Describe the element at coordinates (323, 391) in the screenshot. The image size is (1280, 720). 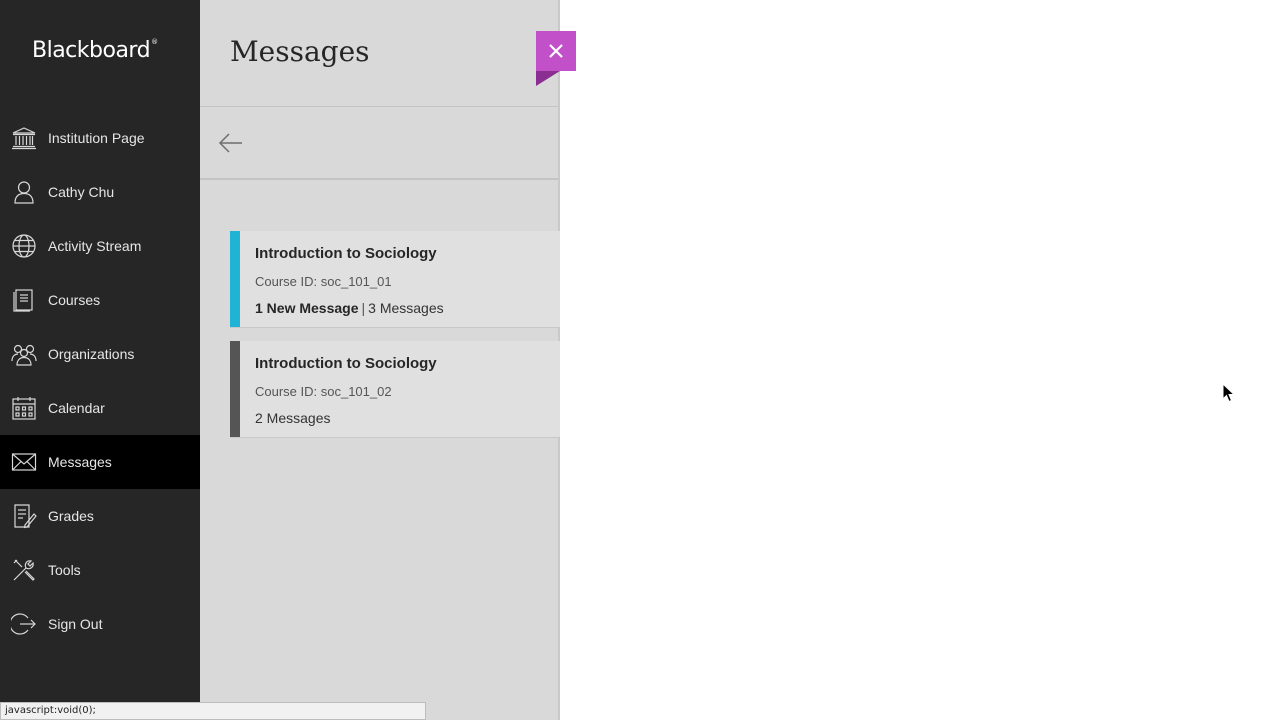
I see `course-id: Course ID: soc_101_02` at that location.